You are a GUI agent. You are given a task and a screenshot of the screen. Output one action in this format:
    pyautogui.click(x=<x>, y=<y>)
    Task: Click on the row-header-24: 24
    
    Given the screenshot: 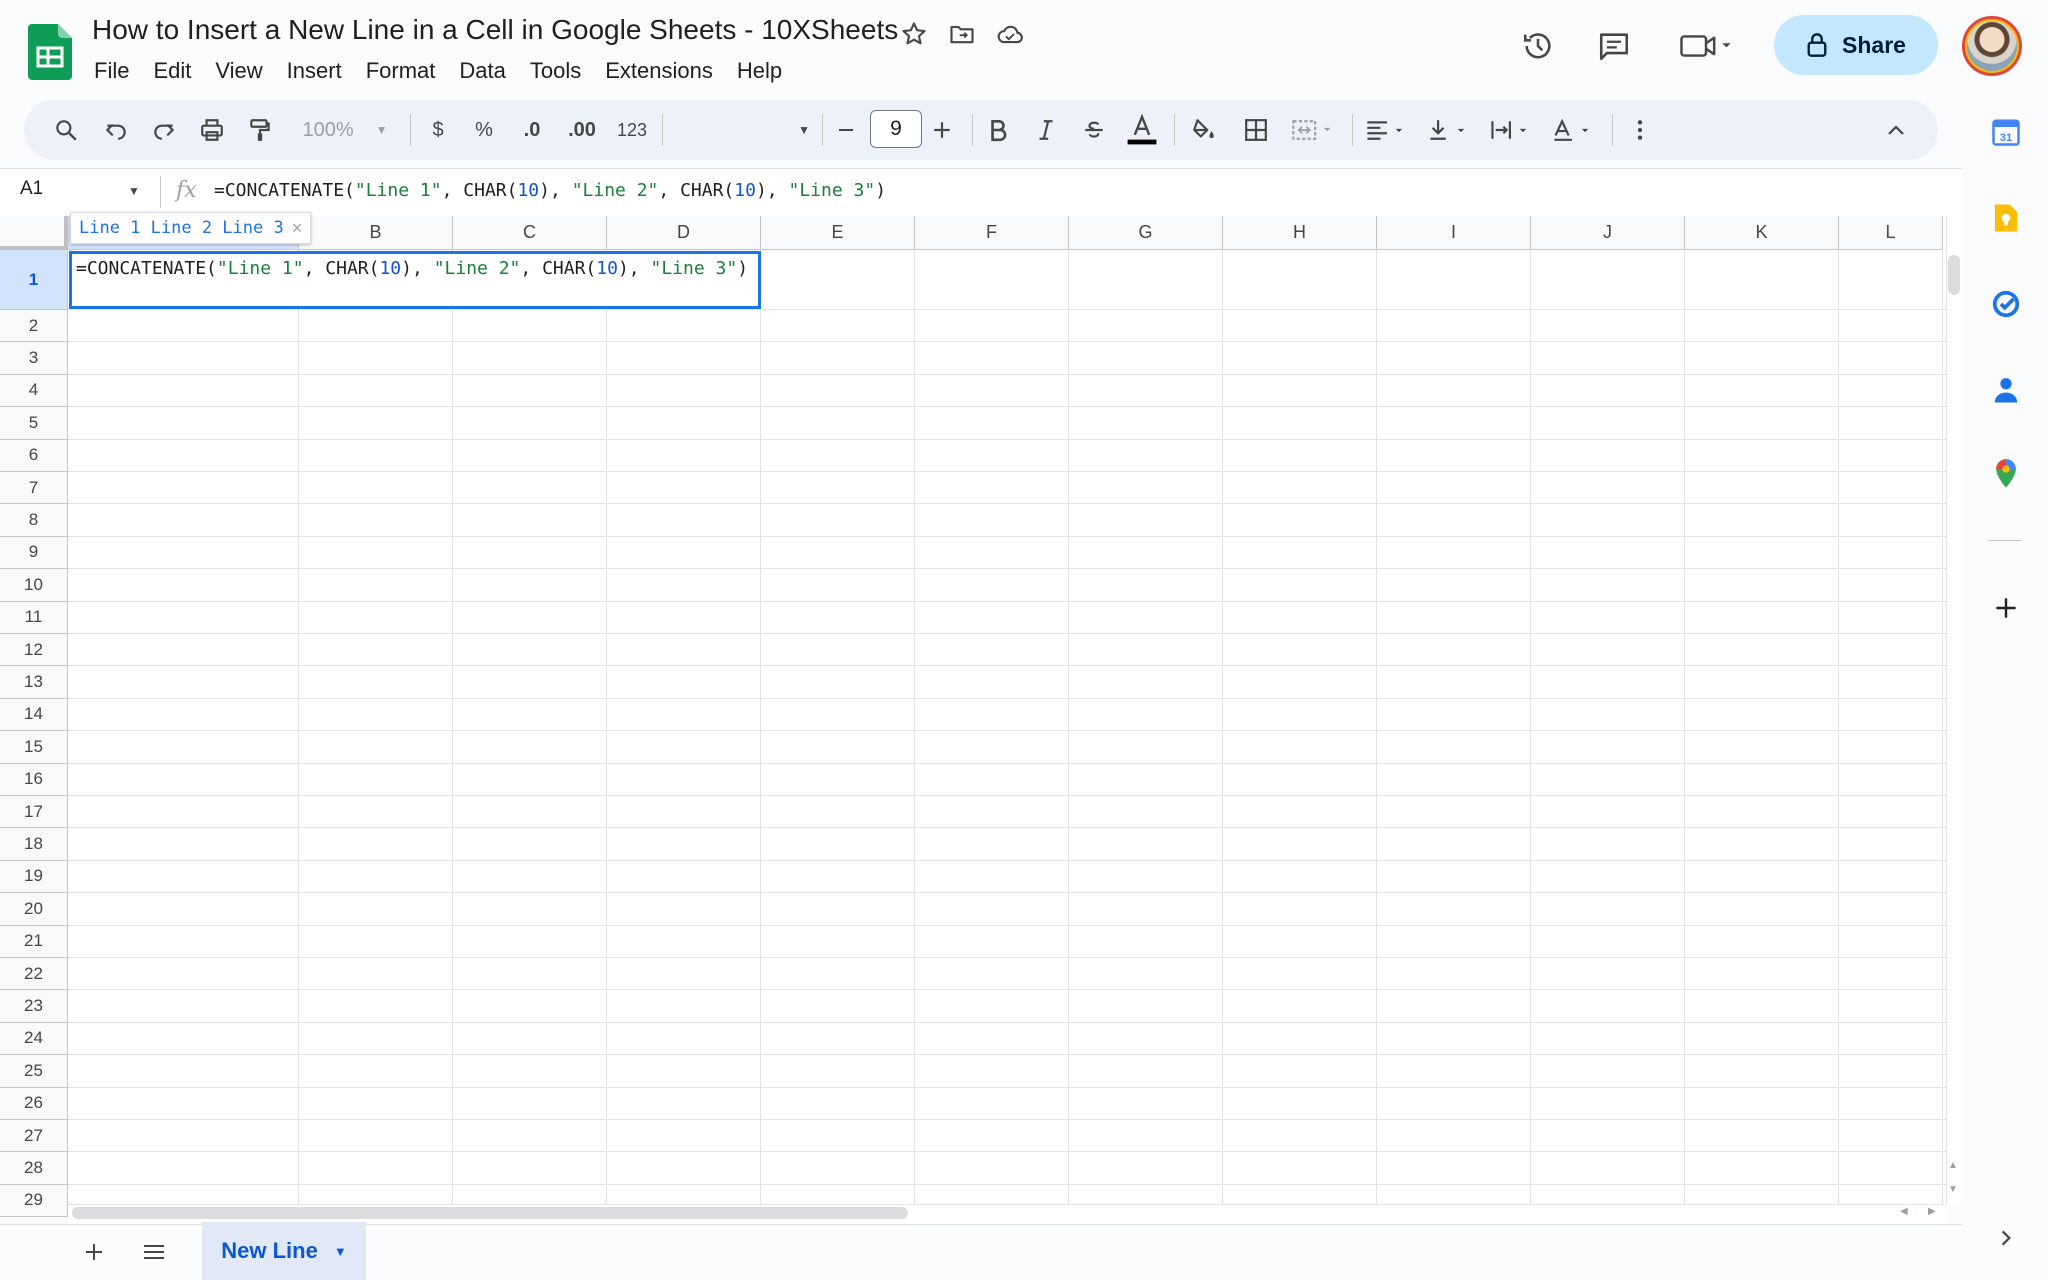 What is the action you would take?
    pyautogui.click(x=34, y=1039)
    